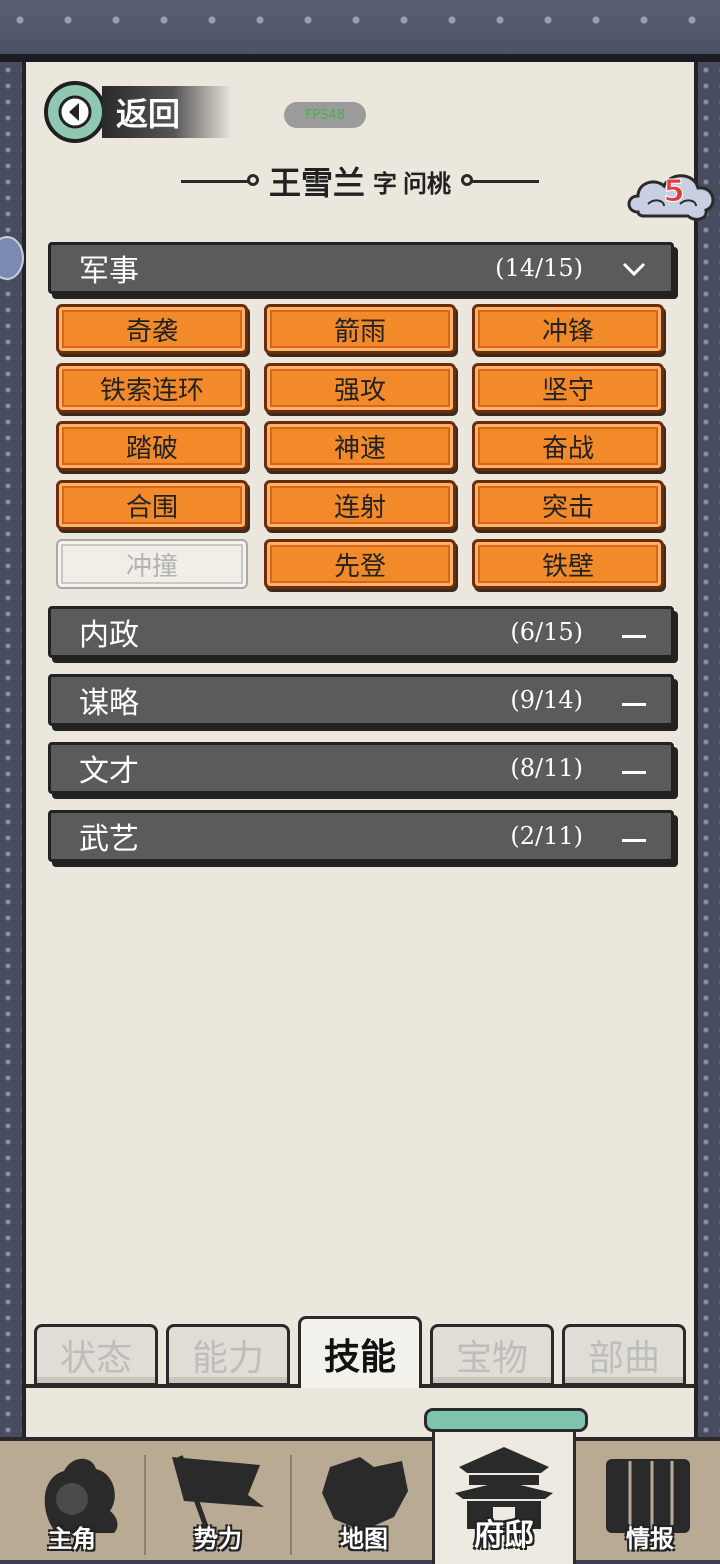 The height and width of the screenshot is (1564, 720). Describe the element at coordinates (360, 564) in the screenshot. I see `skill-button: 先登` at that location.